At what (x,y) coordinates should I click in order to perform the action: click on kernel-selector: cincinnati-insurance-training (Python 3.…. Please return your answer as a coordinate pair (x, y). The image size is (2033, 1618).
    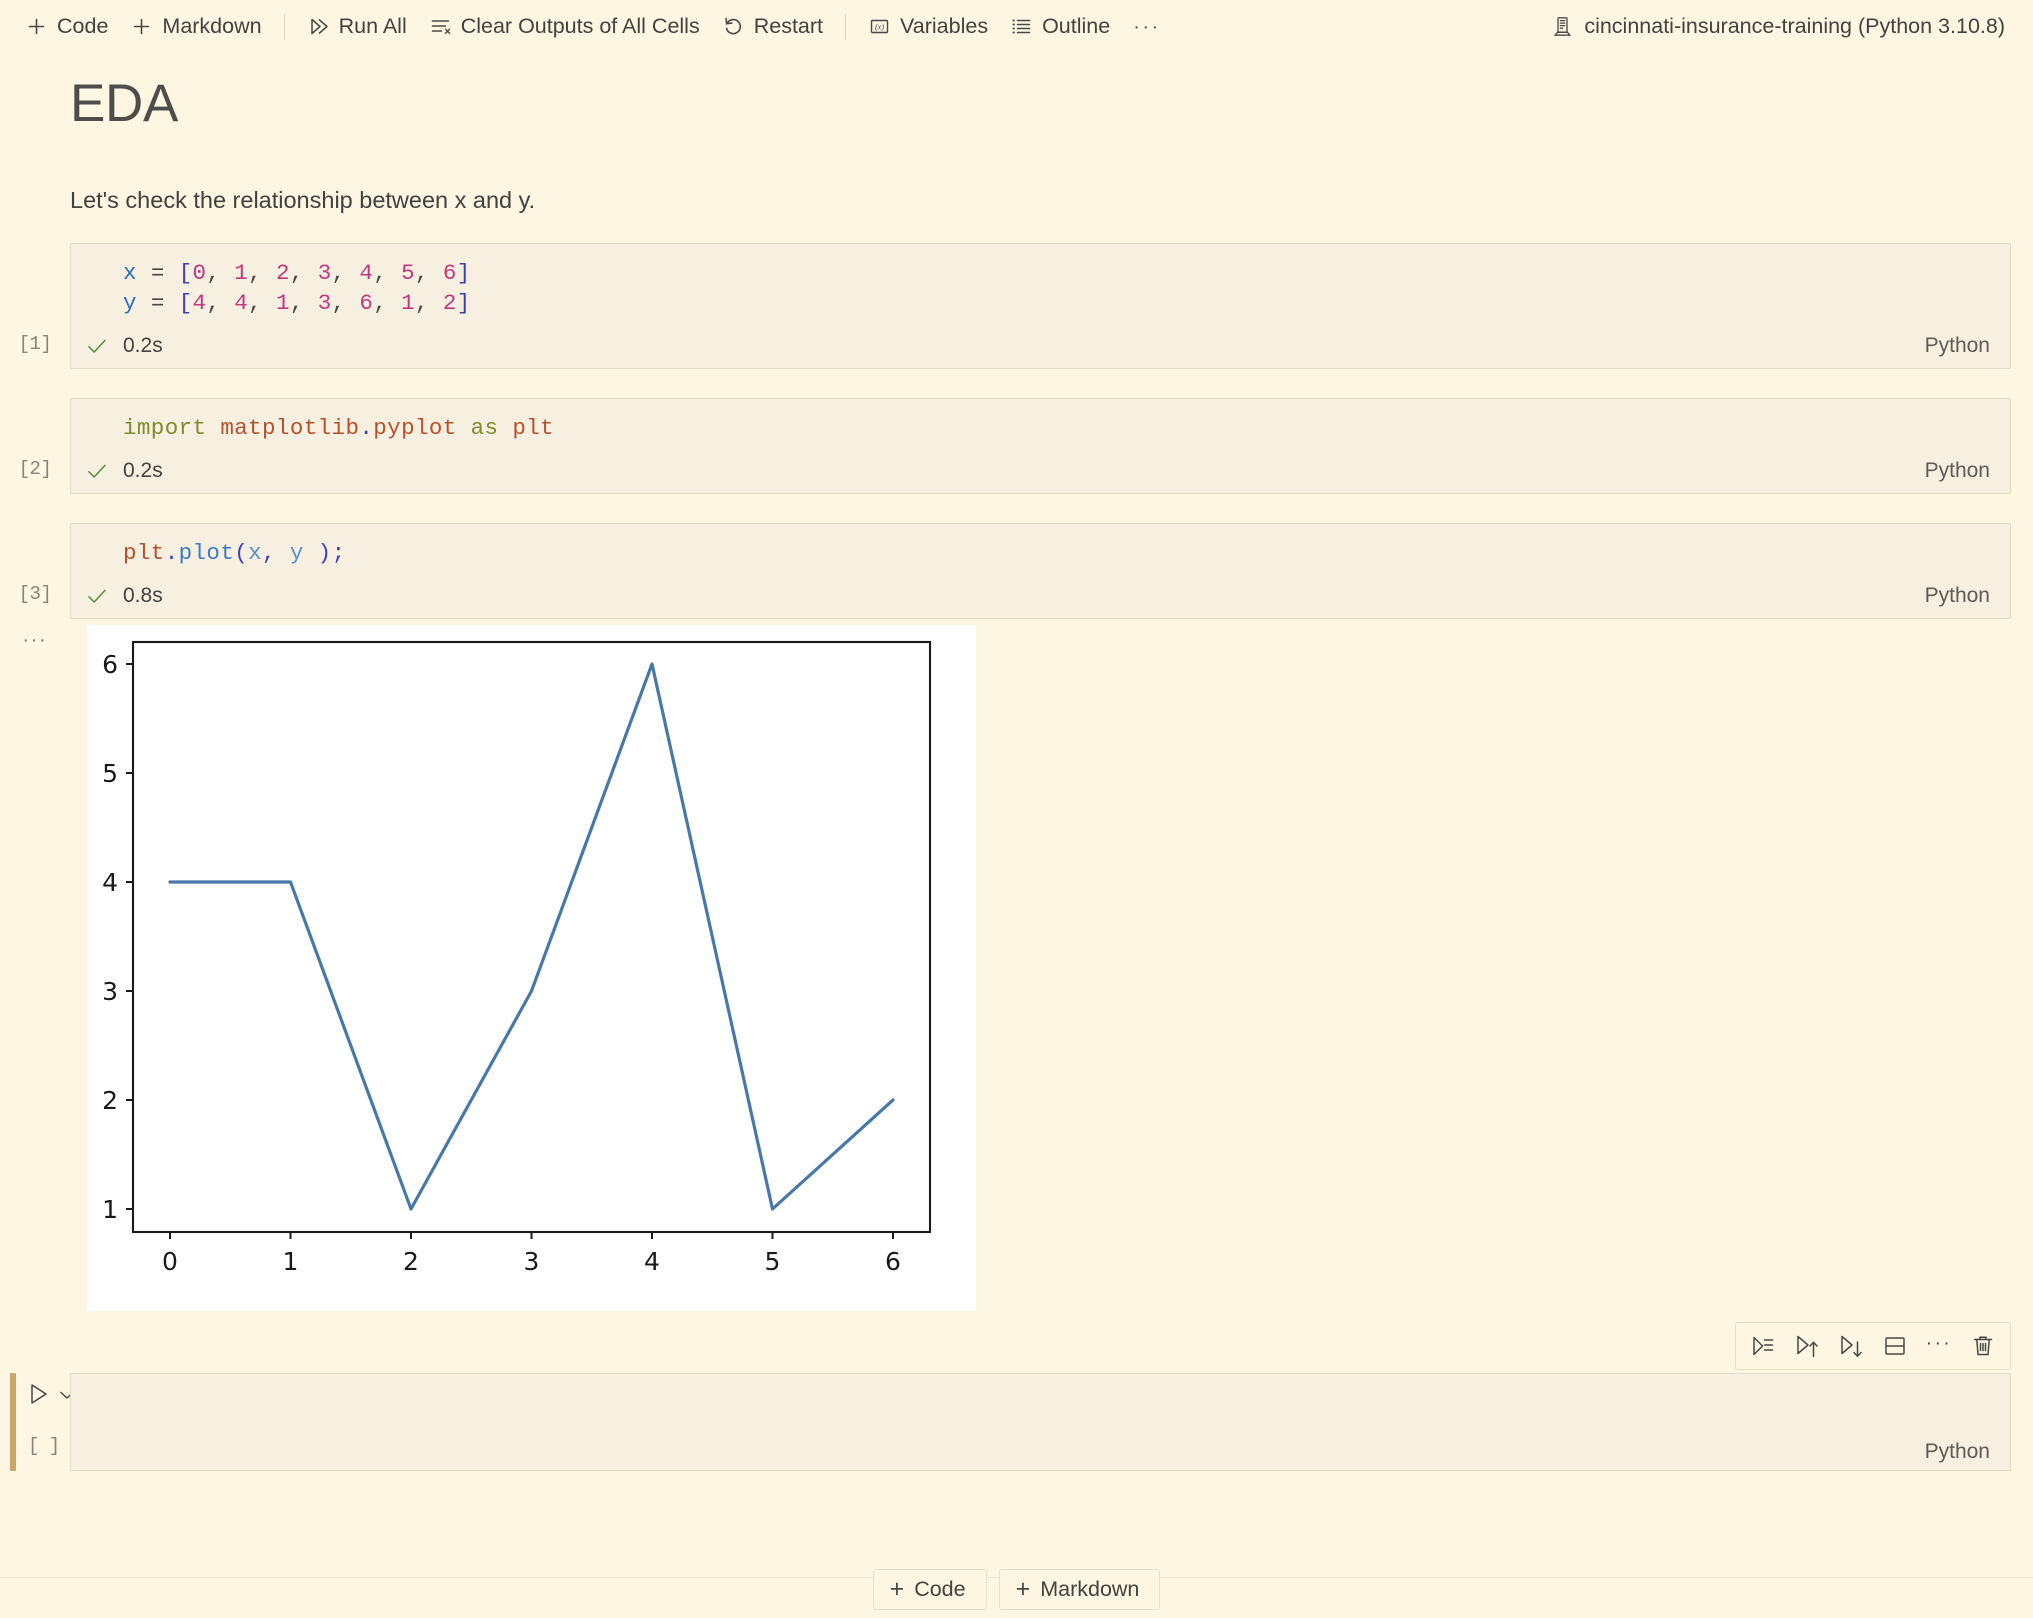
    Looking at the image, I should click on (1776, 26).